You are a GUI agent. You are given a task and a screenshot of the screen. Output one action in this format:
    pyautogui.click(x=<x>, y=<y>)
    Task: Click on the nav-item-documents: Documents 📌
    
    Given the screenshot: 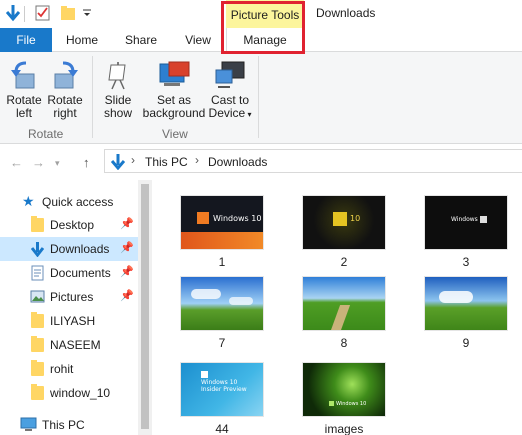 What is the action you would take?
    pyautogui.click(x=69, y=273)
    